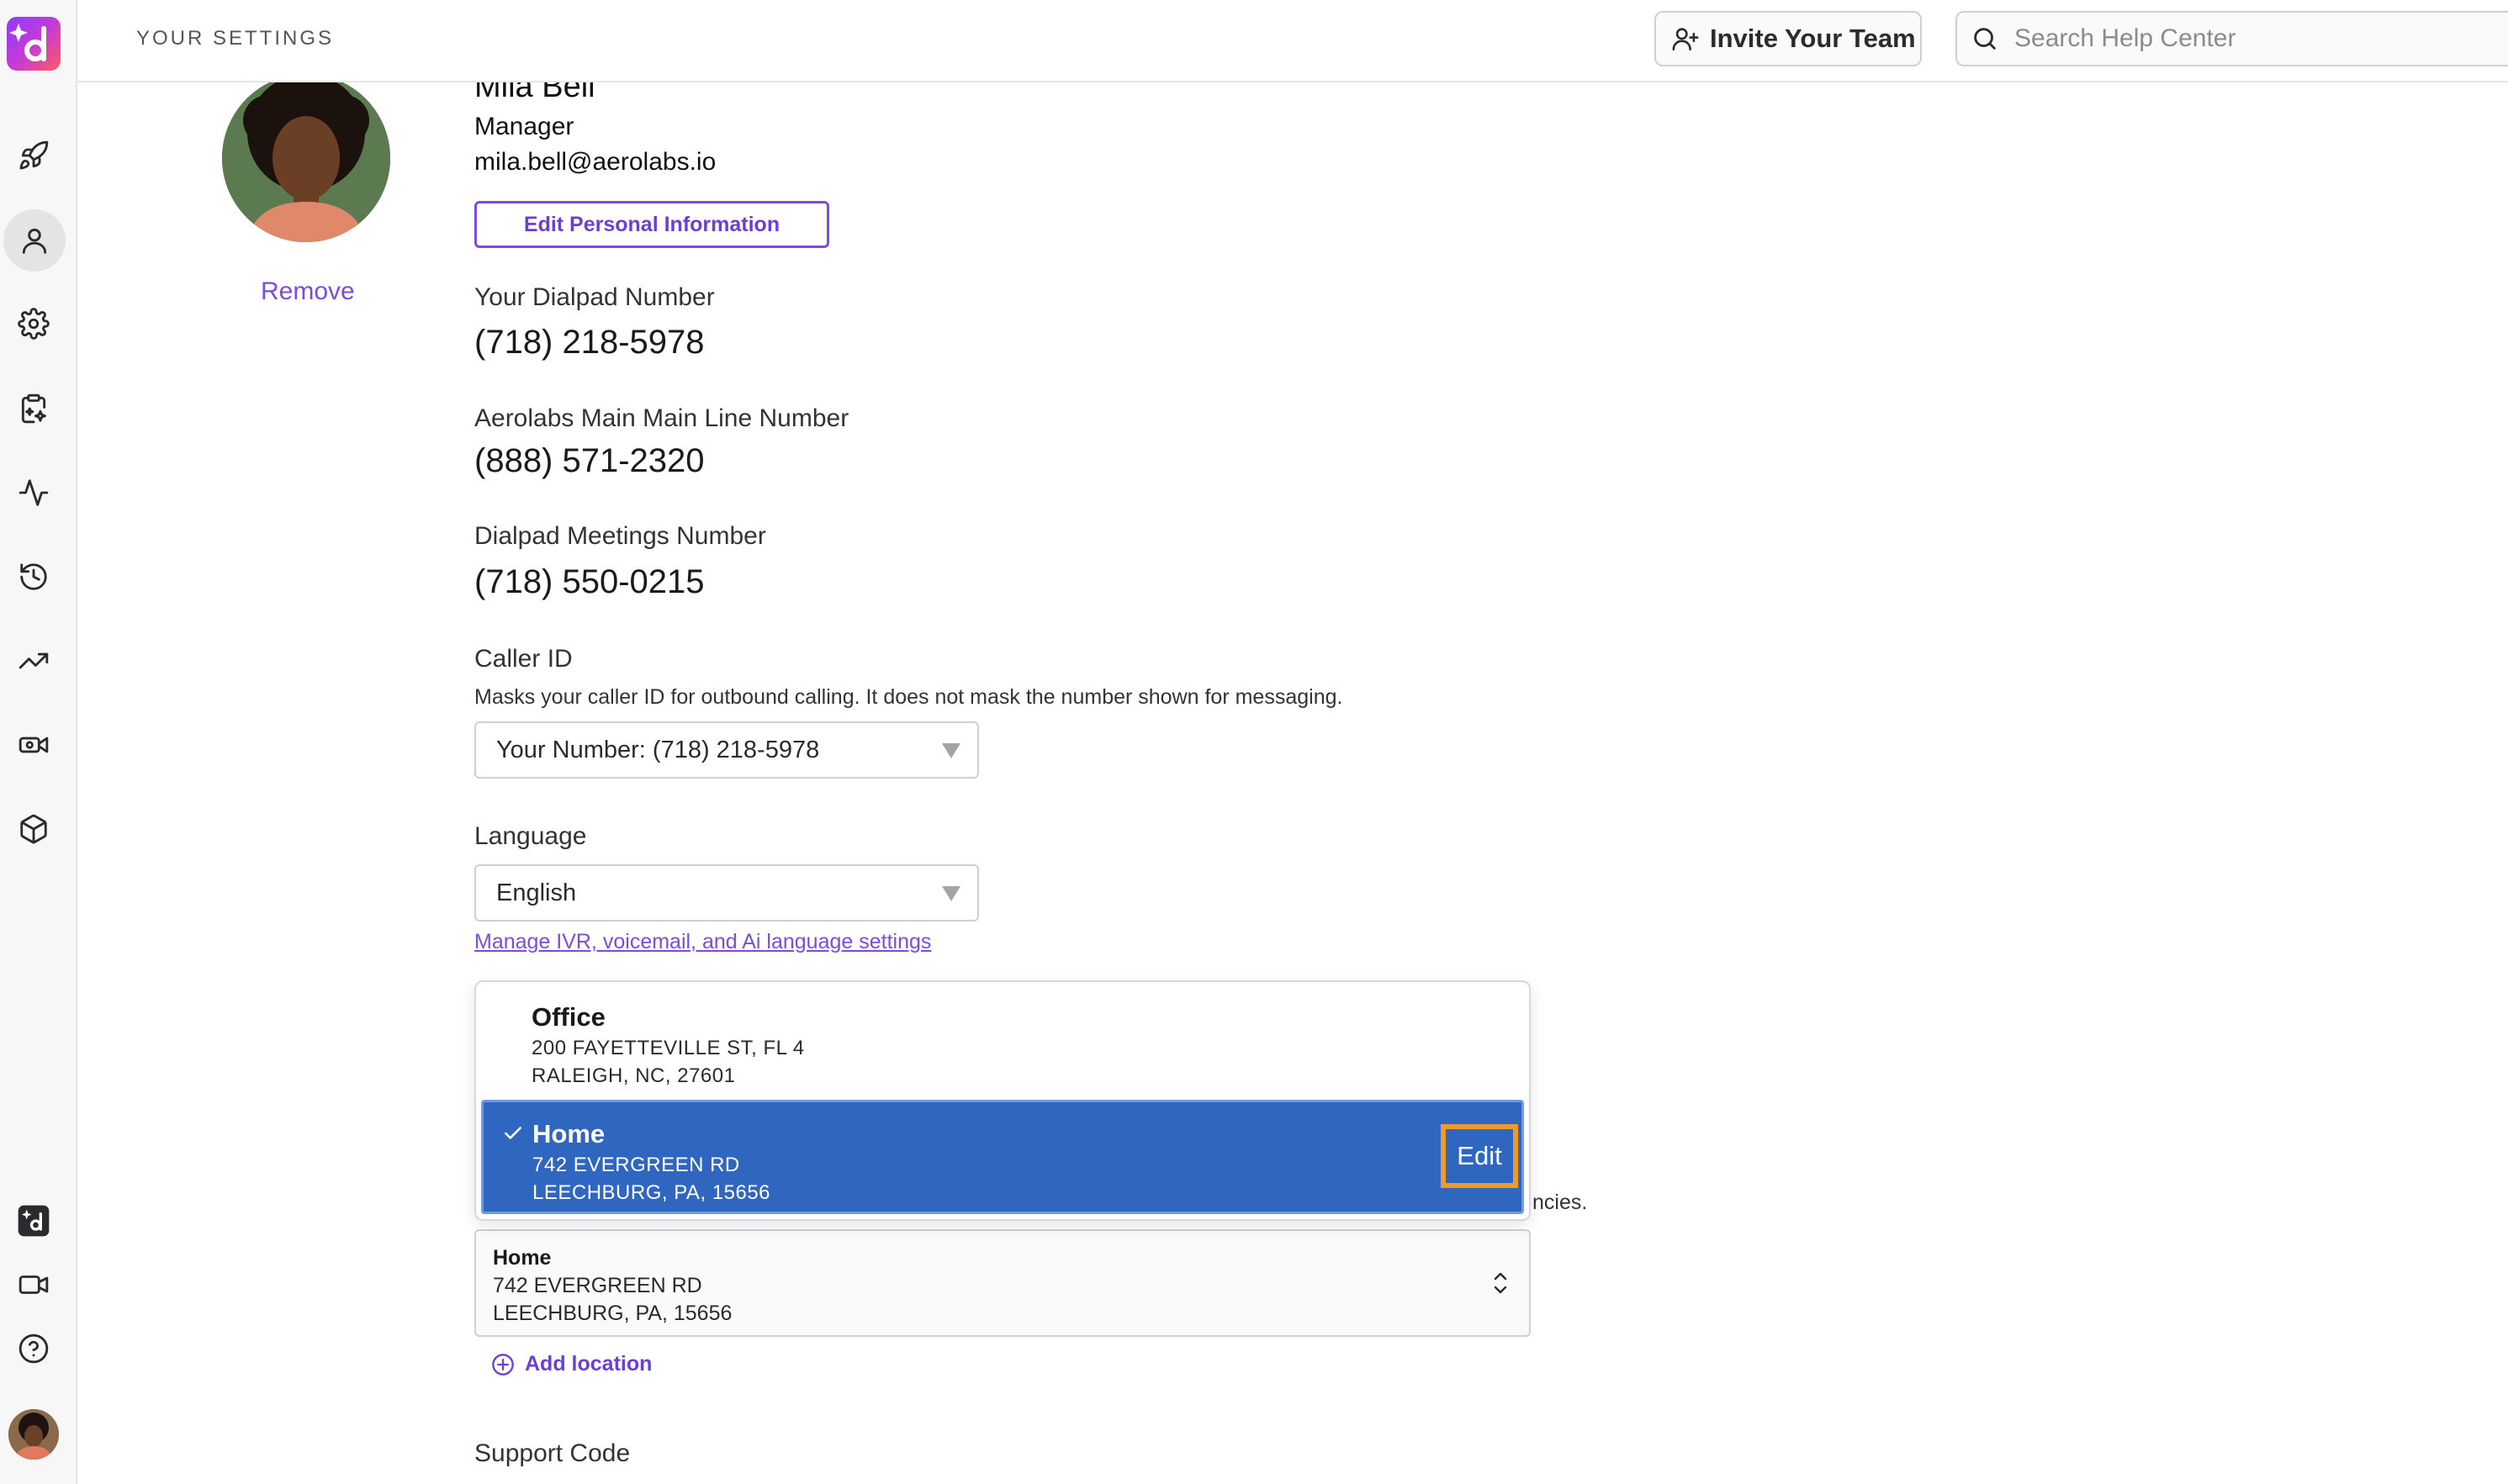 Image resolution: width=2508 pixels, height=1484 pixels. What do you see at coordinates (2249, 38) in the screenshot?
I see `search-input` at bounding box center [2249, 38].